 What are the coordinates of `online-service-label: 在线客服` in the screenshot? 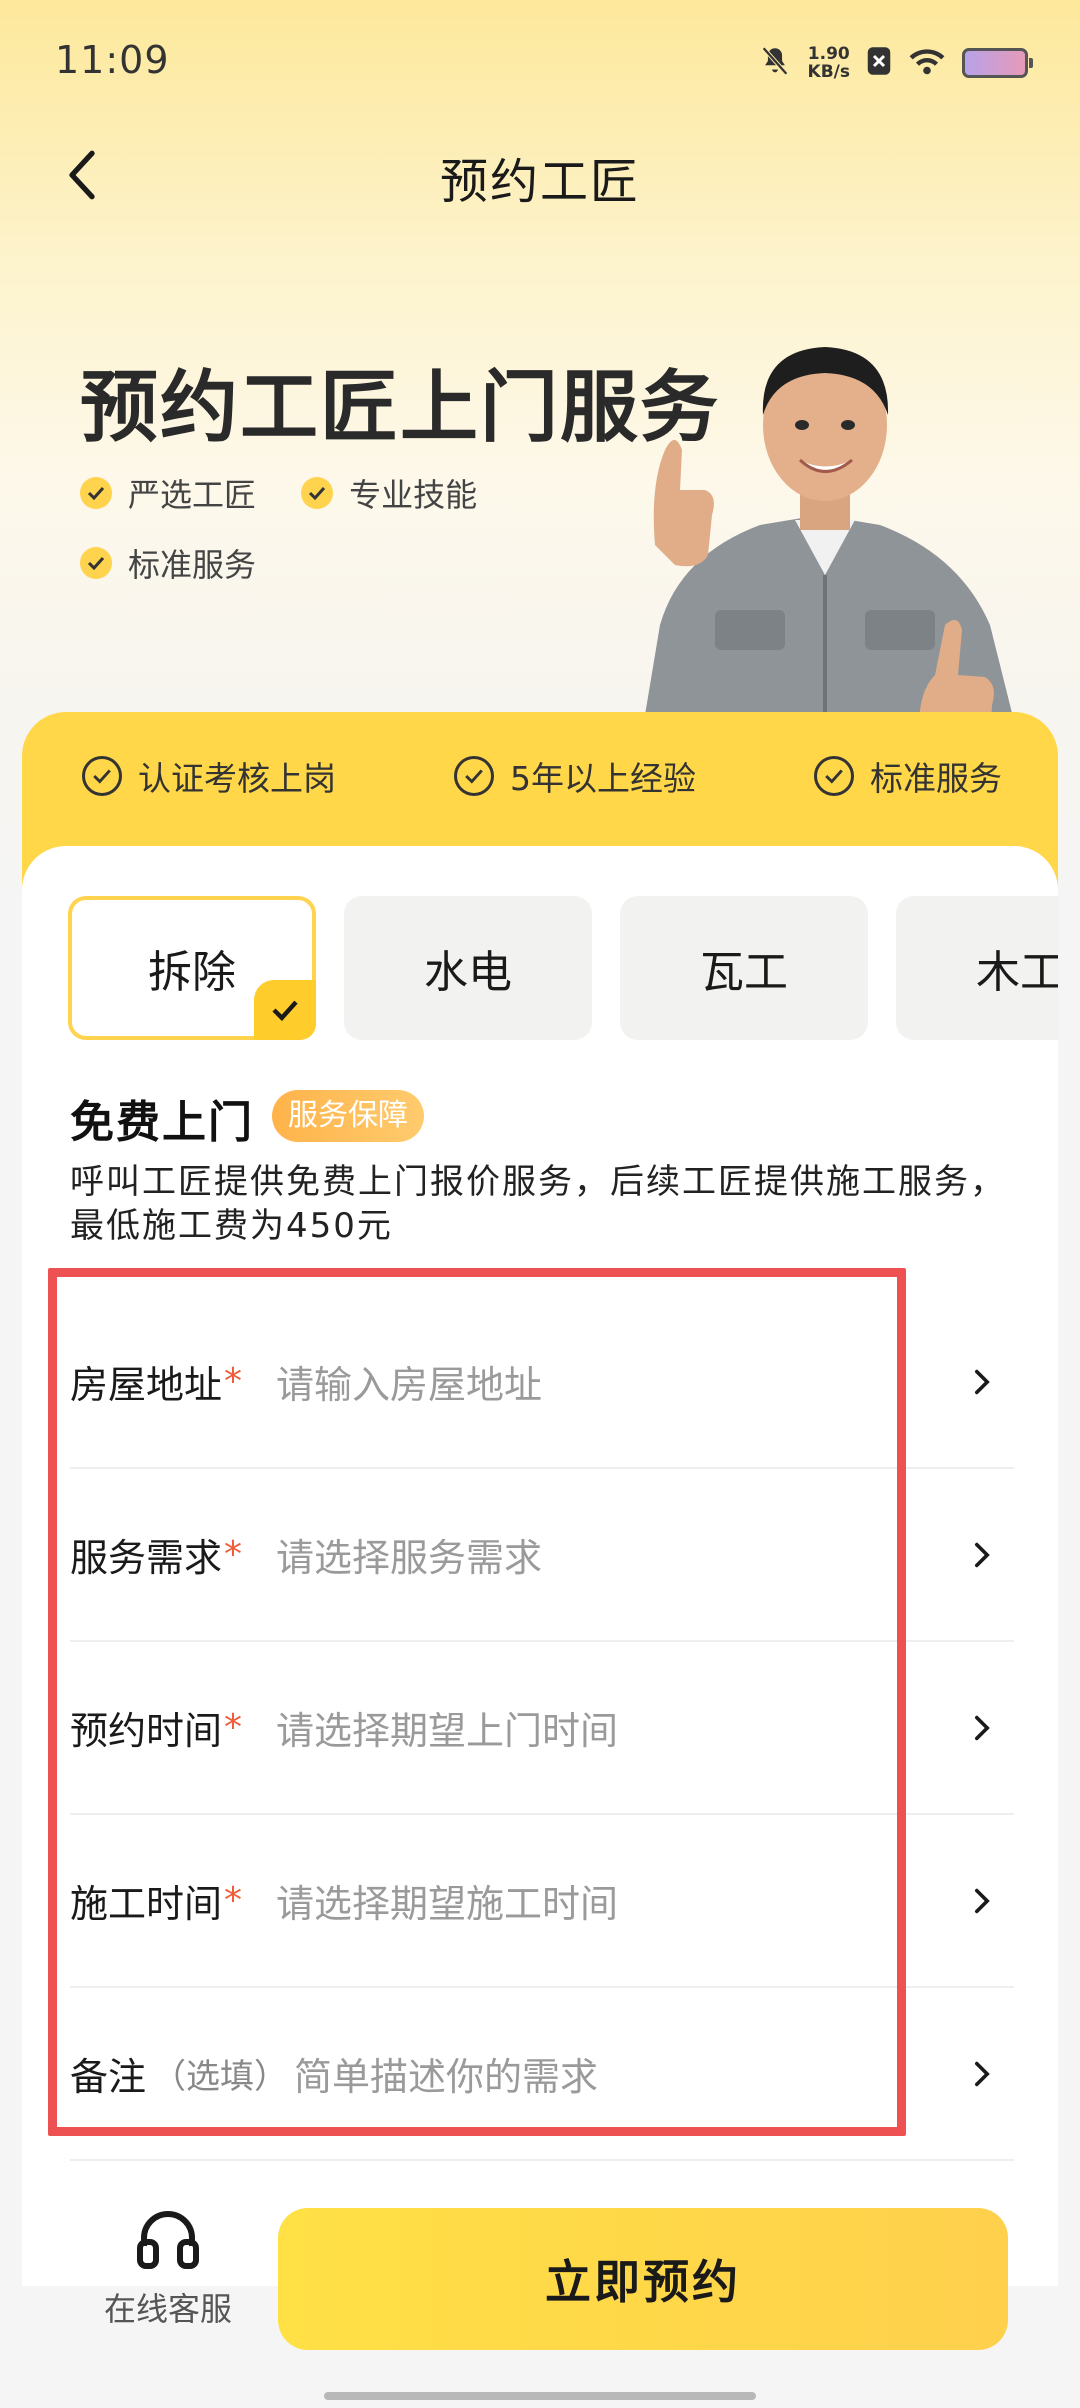 It's located at (167, 2309).